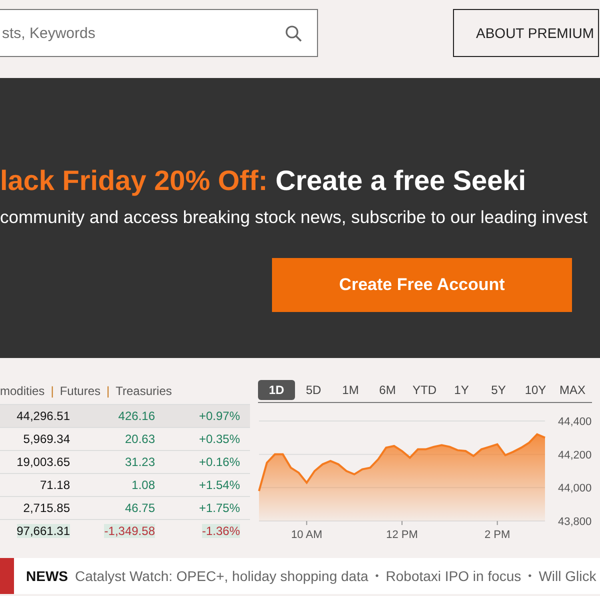 The image size is (600, 596). Describe the element at coordinates (294, 217) in the screenshot. I see `banner-subtext: community and access breaking stock news, subscribe to our leading invest` at that location.